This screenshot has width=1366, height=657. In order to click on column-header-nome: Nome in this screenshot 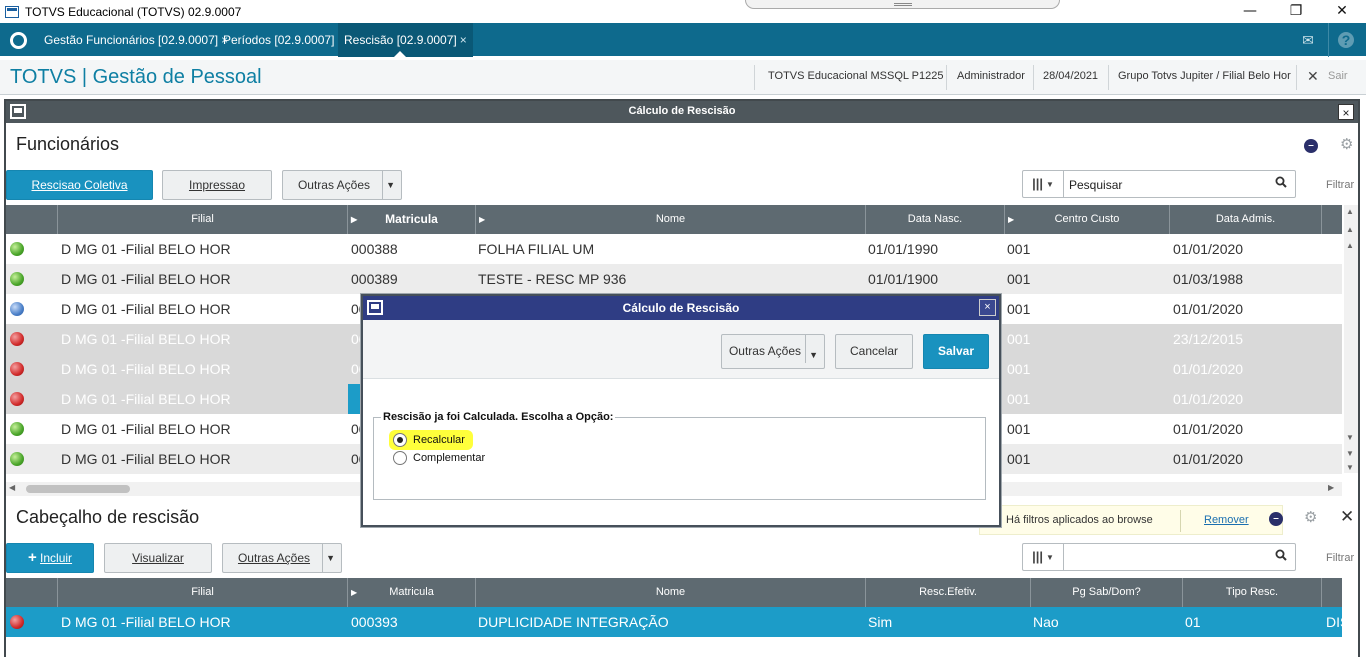, I will do `click(671, 592)`.